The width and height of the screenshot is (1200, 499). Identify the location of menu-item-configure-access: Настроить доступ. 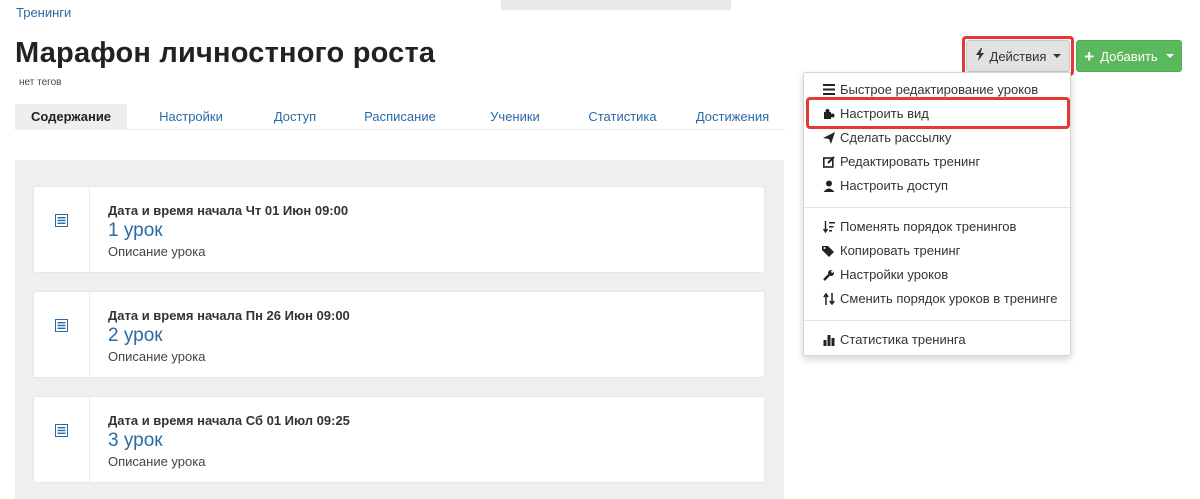
(885, 185).